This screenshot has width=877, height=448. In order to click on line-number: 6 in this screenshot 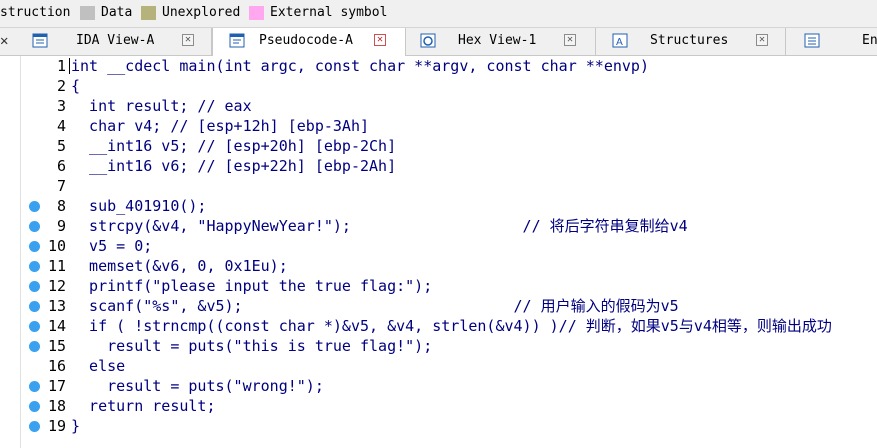, I will do `click(61, 166)`.